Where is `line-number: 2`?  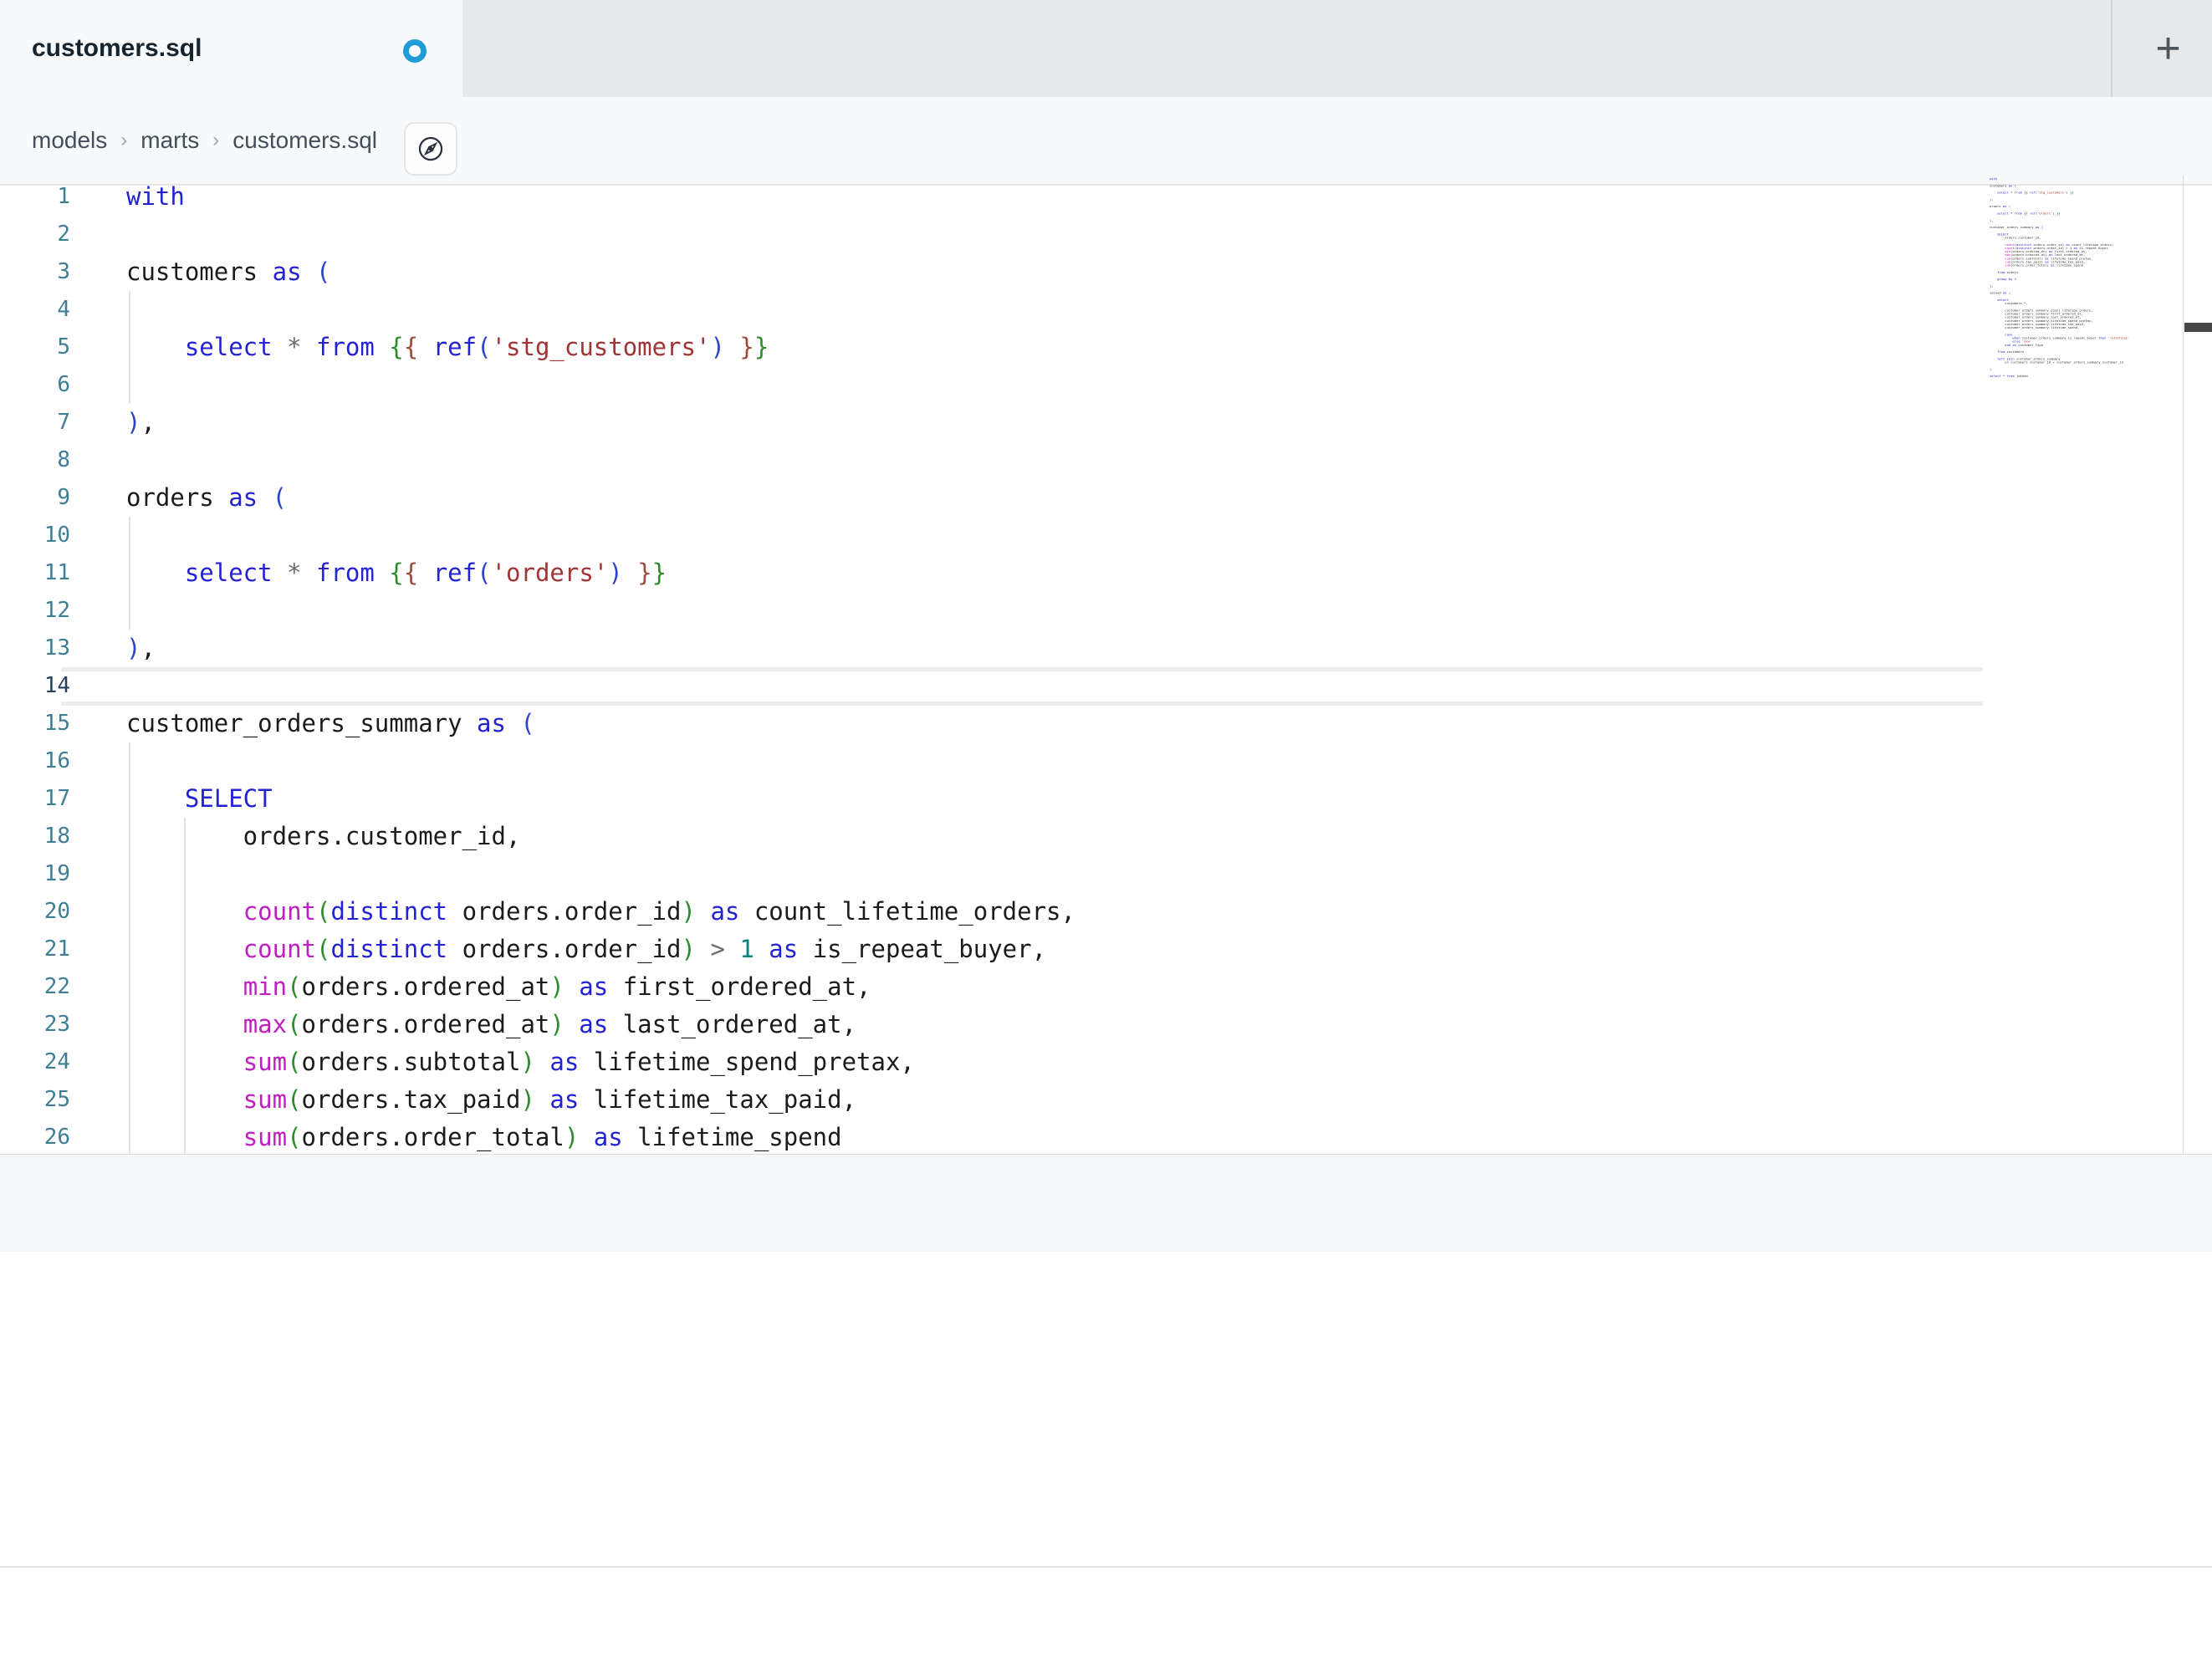
line-number: 2 is located at coordinates (63, 234).